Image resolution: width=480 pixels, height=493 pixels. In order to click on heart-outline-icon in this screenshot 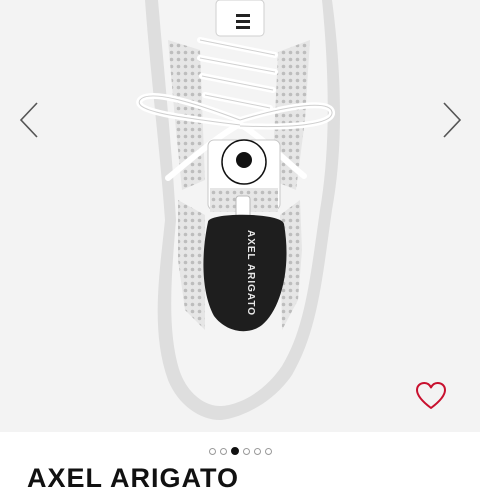, I will do `click(431, 395)`.